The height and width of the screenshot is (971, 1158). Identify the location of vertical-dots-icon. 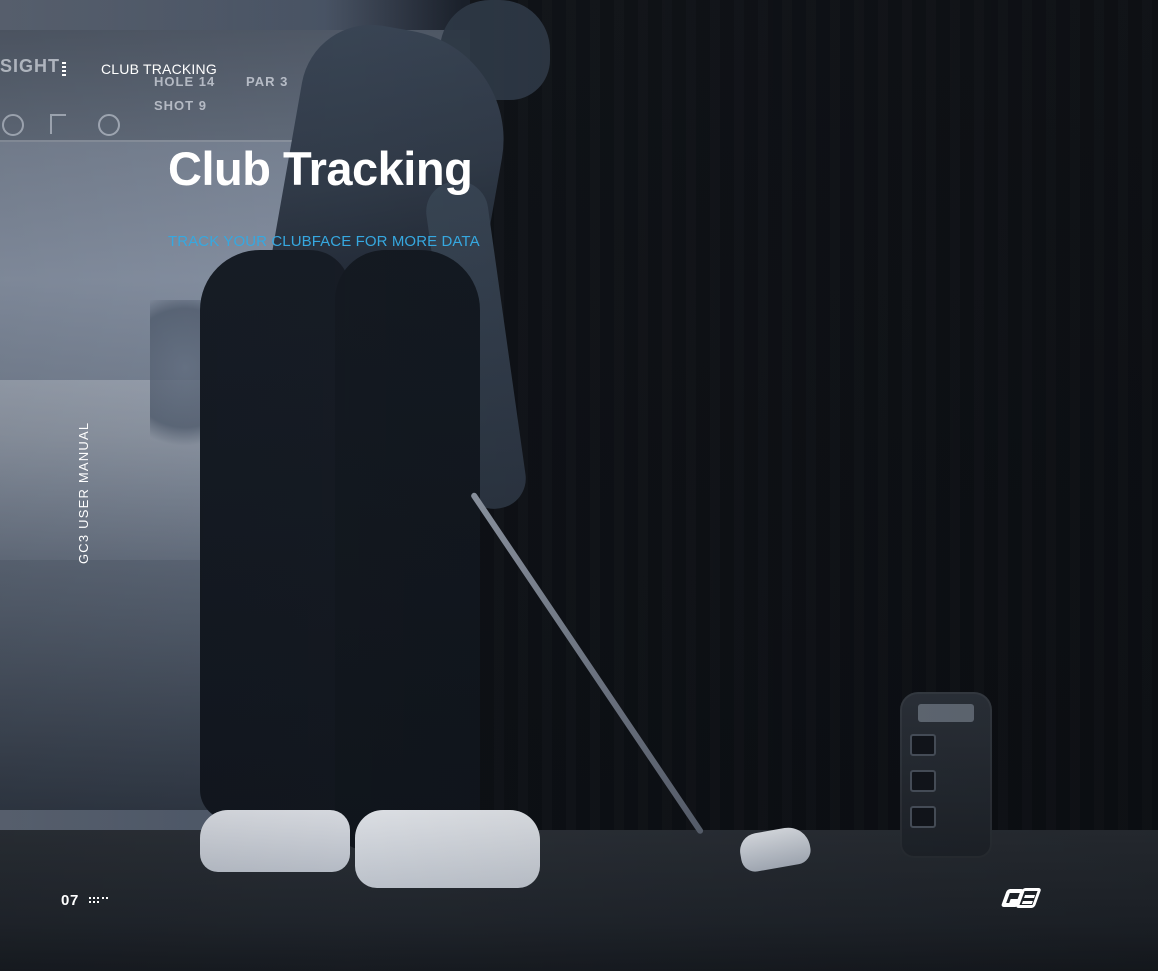
(64, 69).